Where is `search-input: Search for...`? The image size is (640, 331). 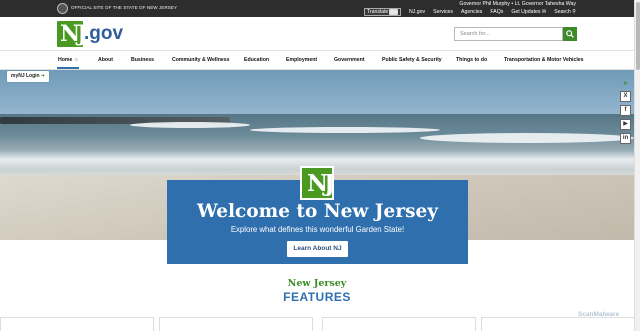 search-input: Search for... is located at coordinates (508, 34).